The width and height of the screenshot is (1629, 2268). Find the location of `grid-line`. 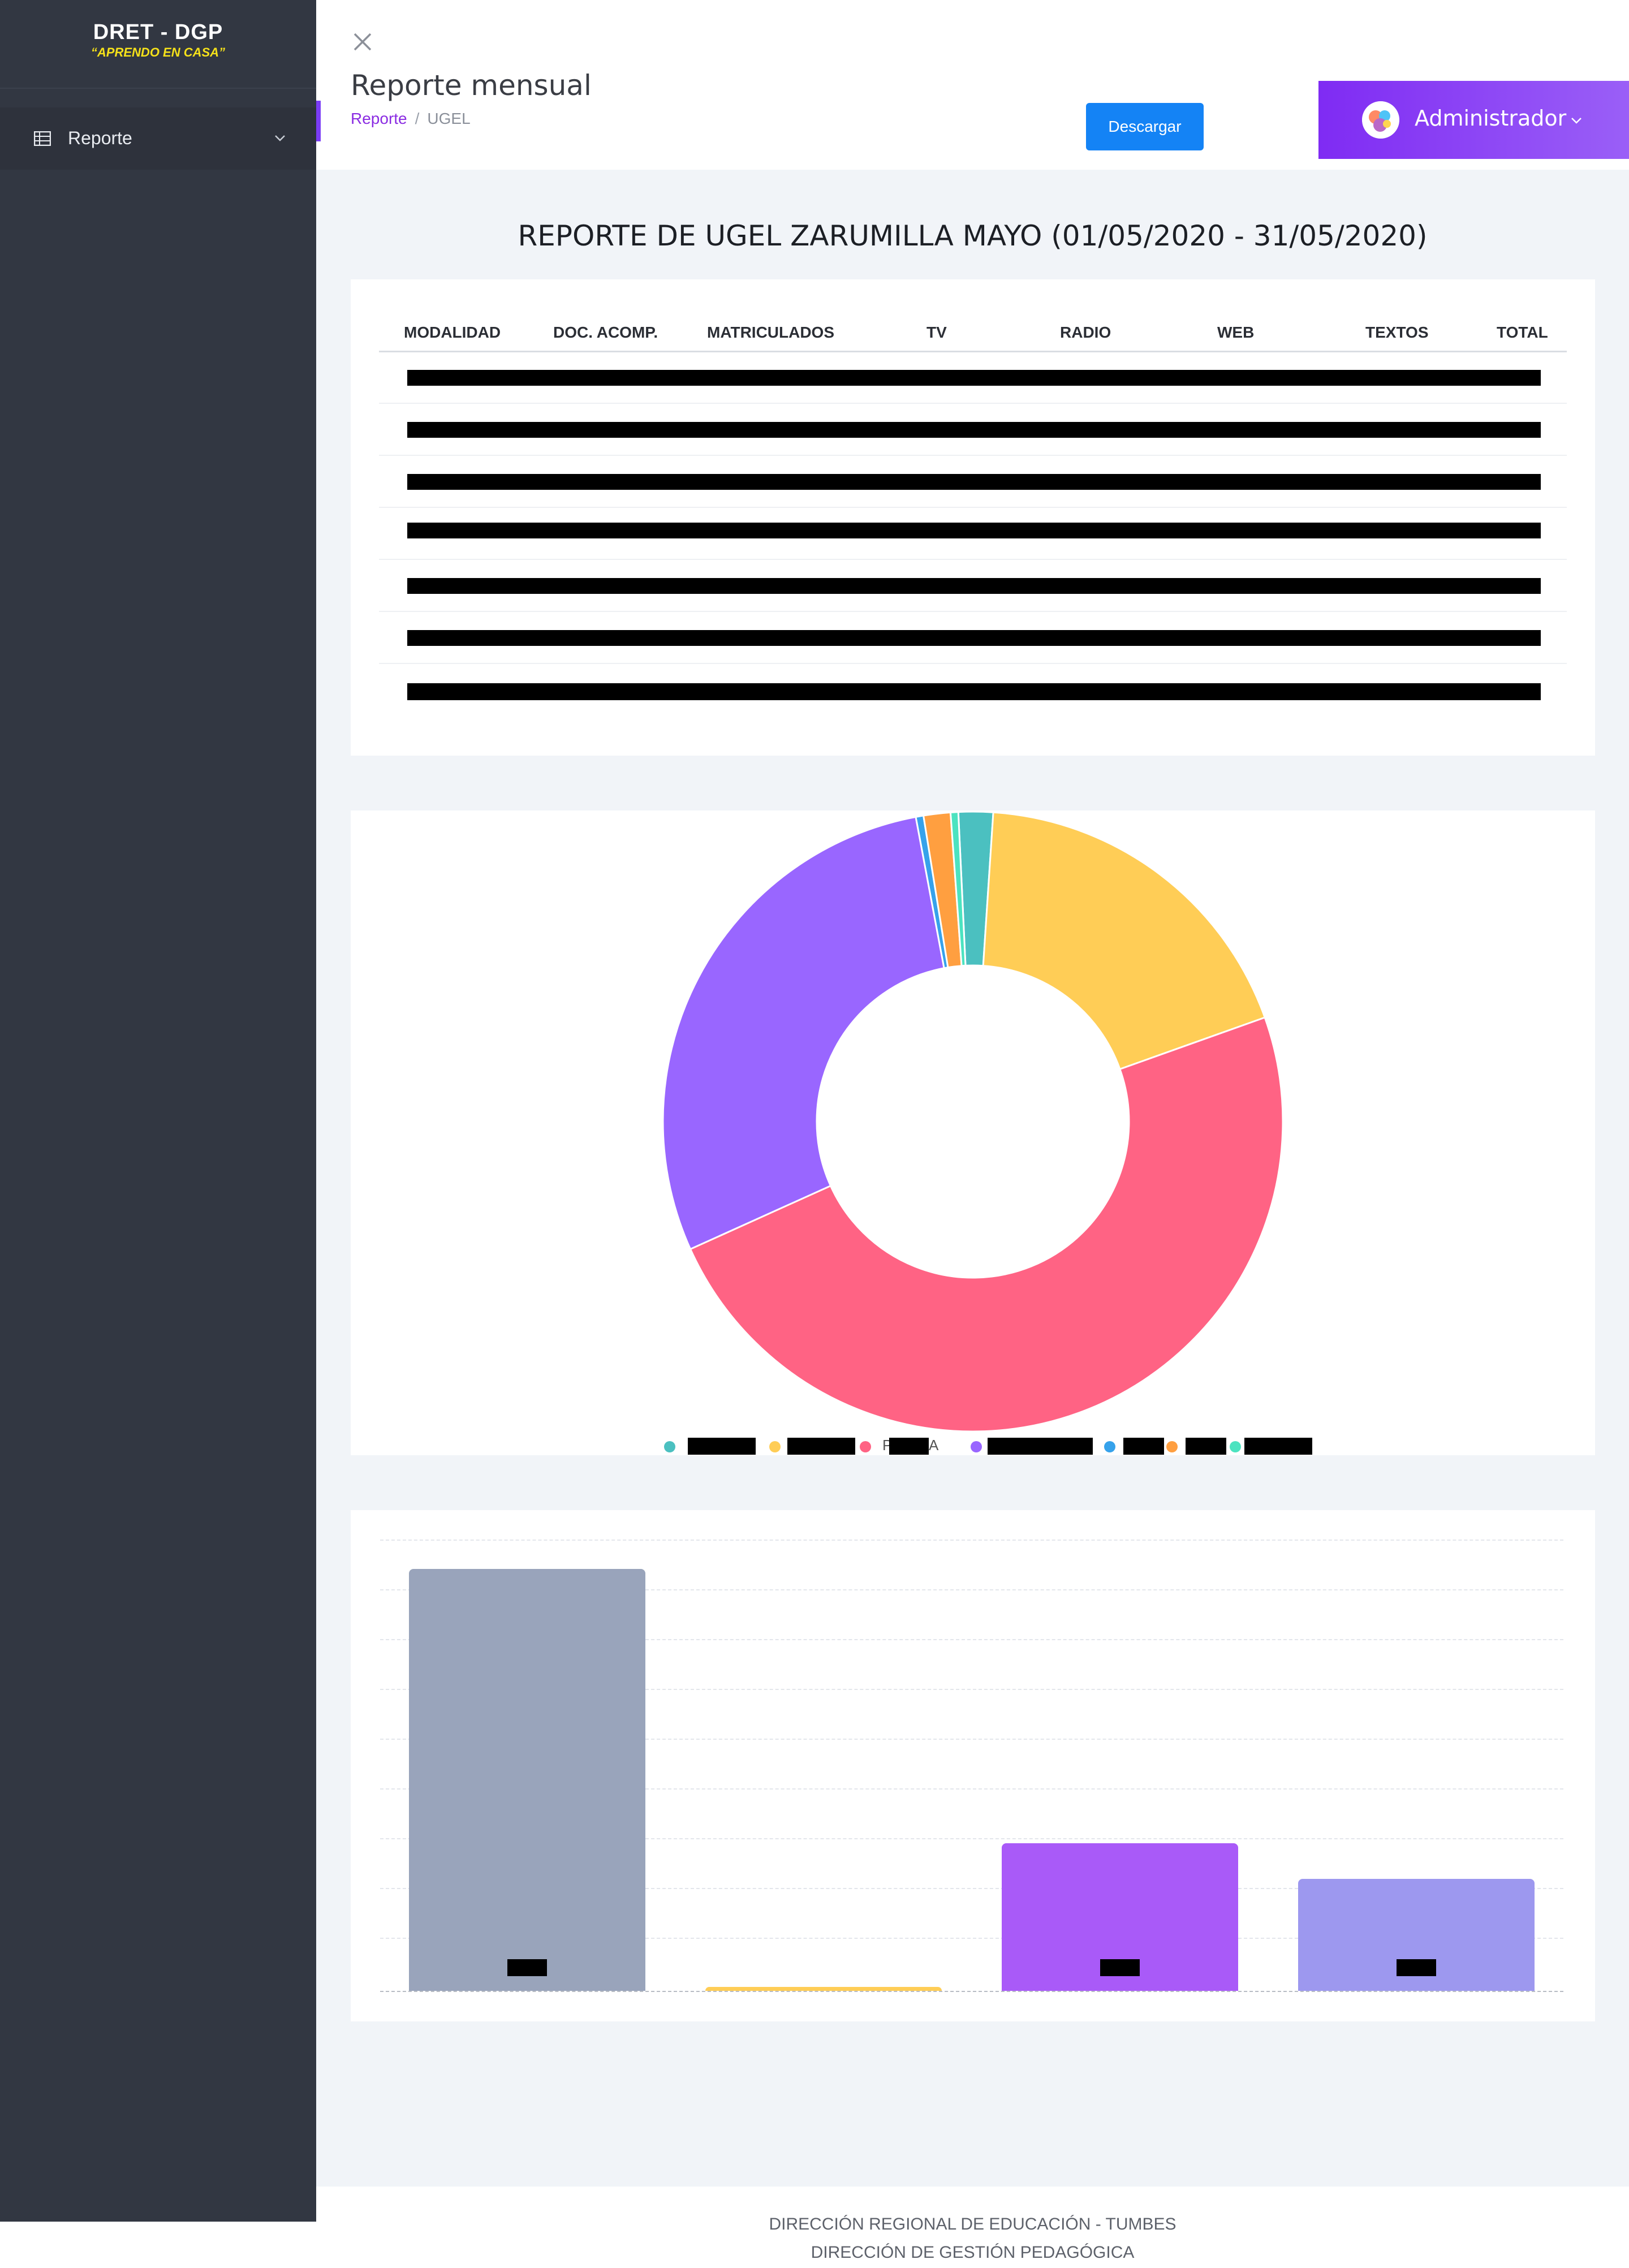

grid-line is located at coordinates (971, 1540).